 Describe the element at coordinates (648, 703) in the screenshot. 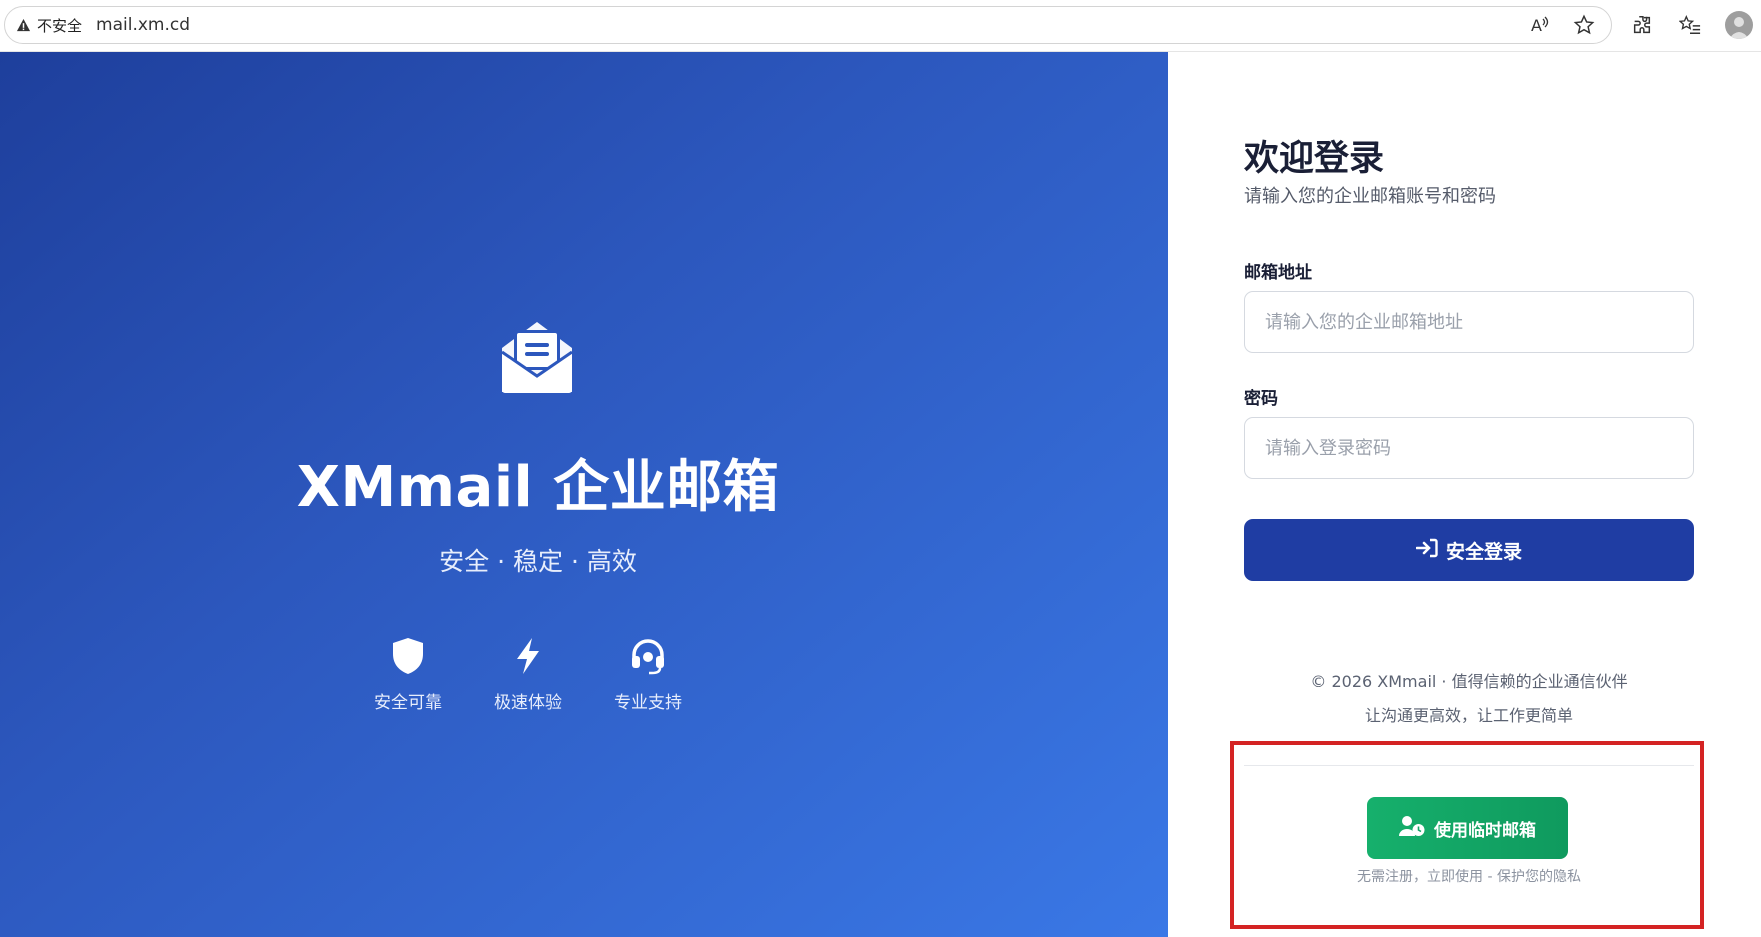

I see `feature-label: 专业支持` at that location.